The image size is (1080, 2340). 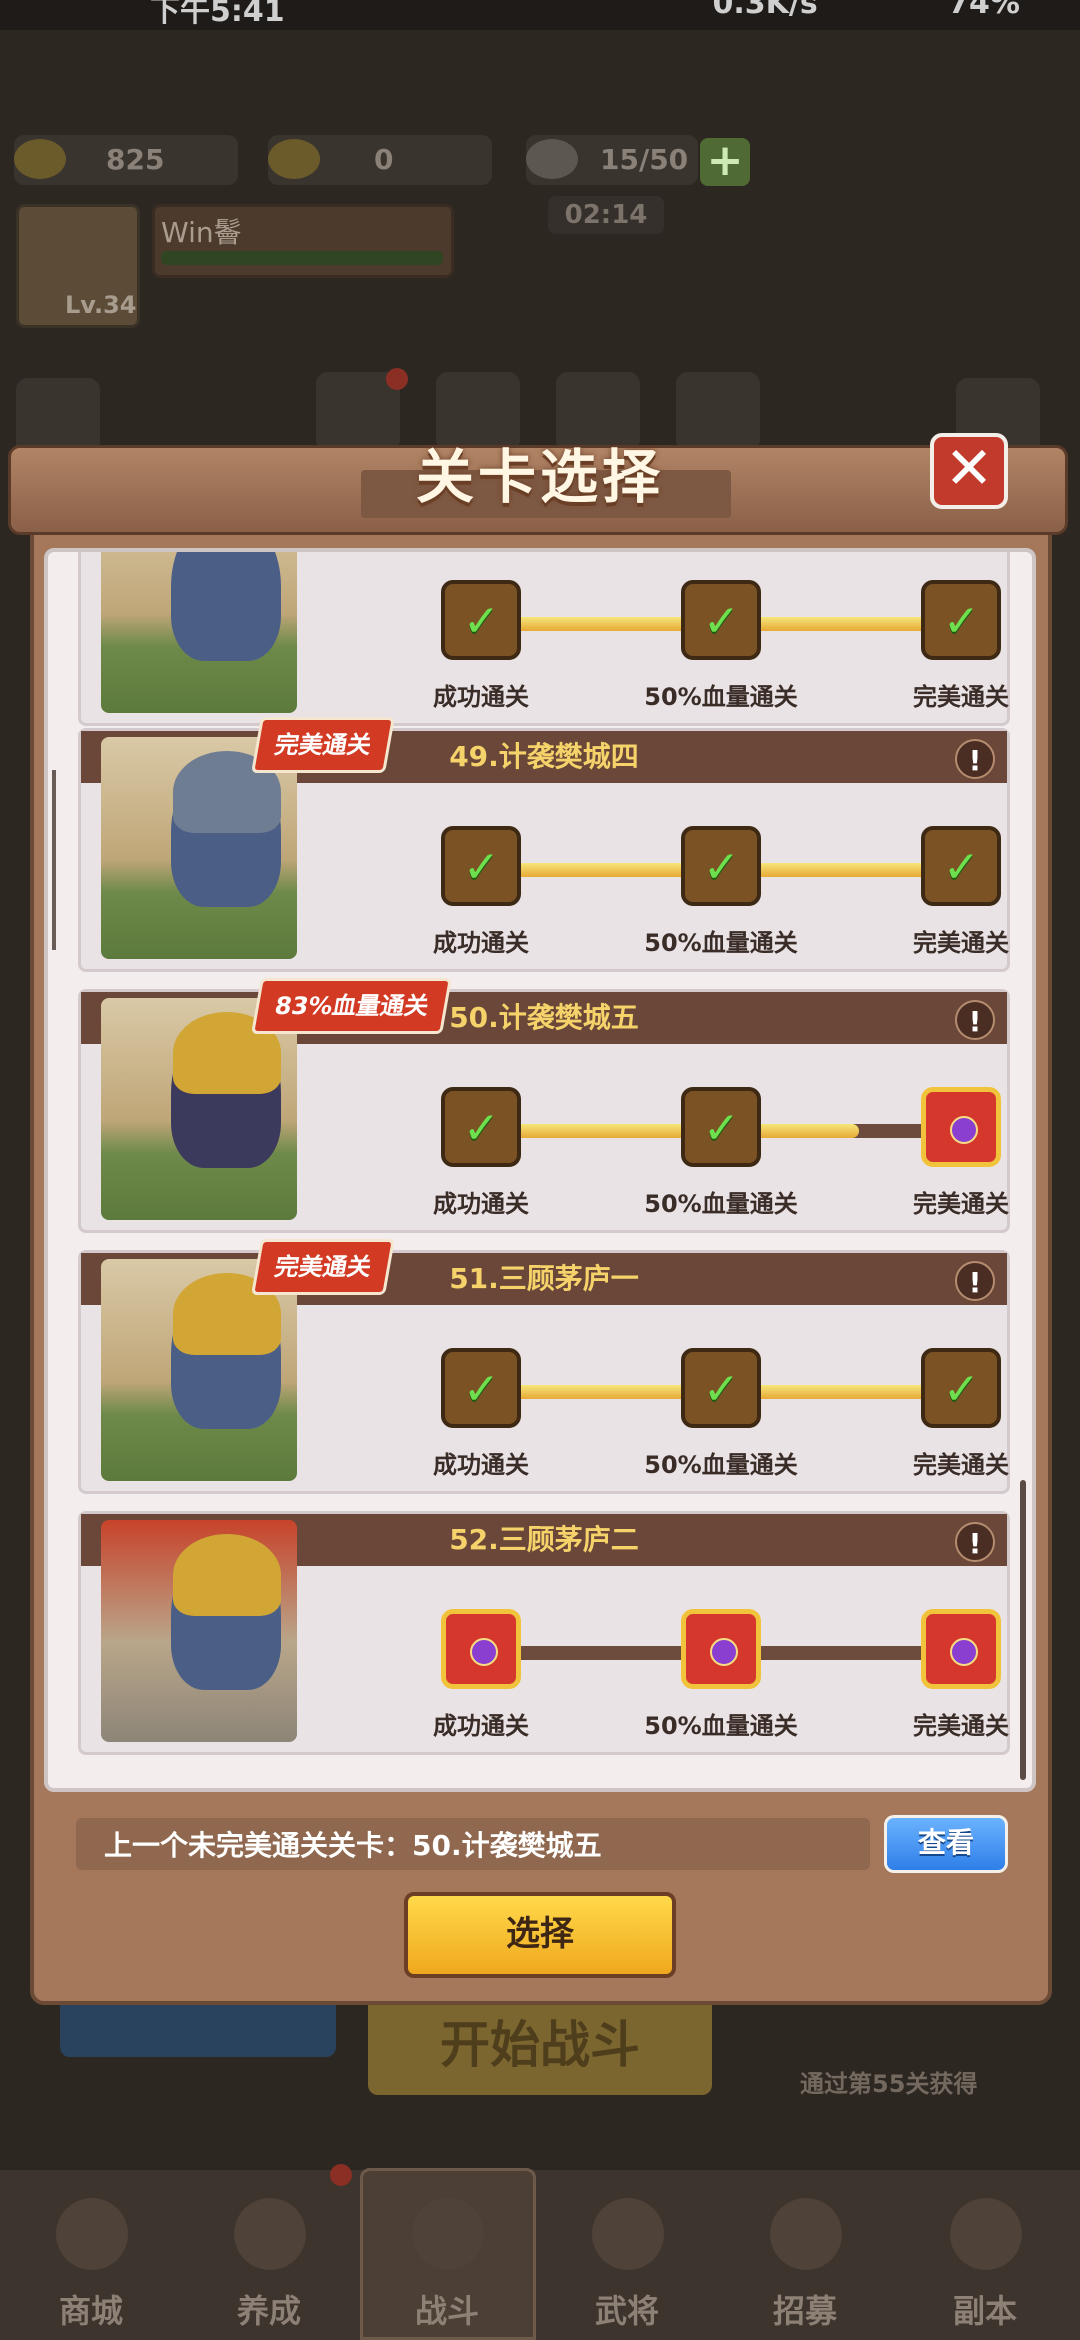 I want to click on bun-icon, so click(x=552, y=159).